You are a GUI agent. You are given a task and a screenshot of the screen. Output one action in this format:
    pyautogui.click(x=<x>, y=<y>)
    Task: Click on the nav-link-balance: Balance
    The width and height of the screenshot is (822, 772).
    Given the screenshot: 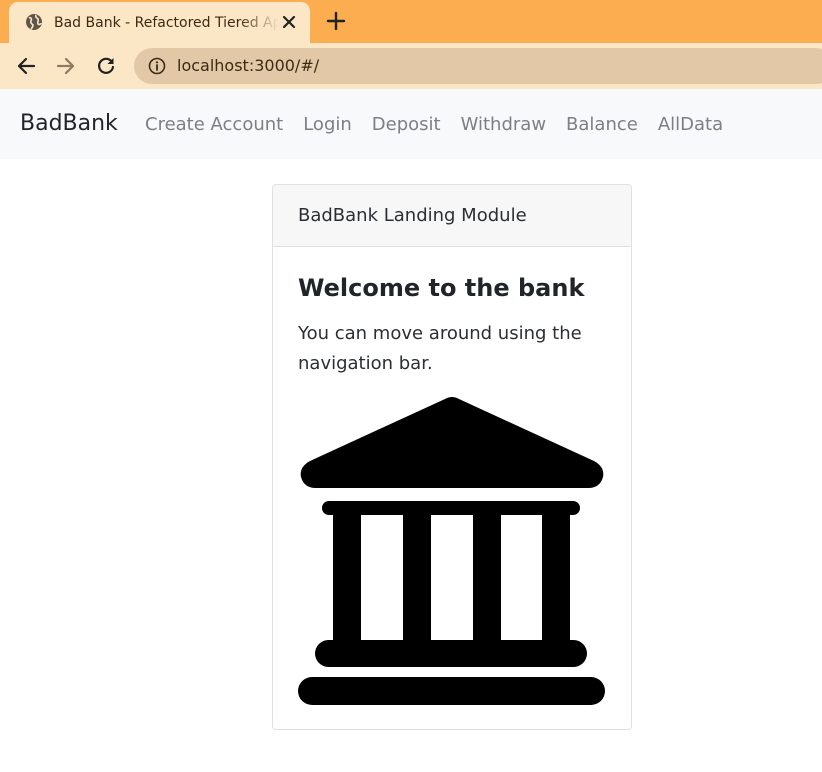 What is the action you would take?
    pyautogui.click(x=602, y=125)
    